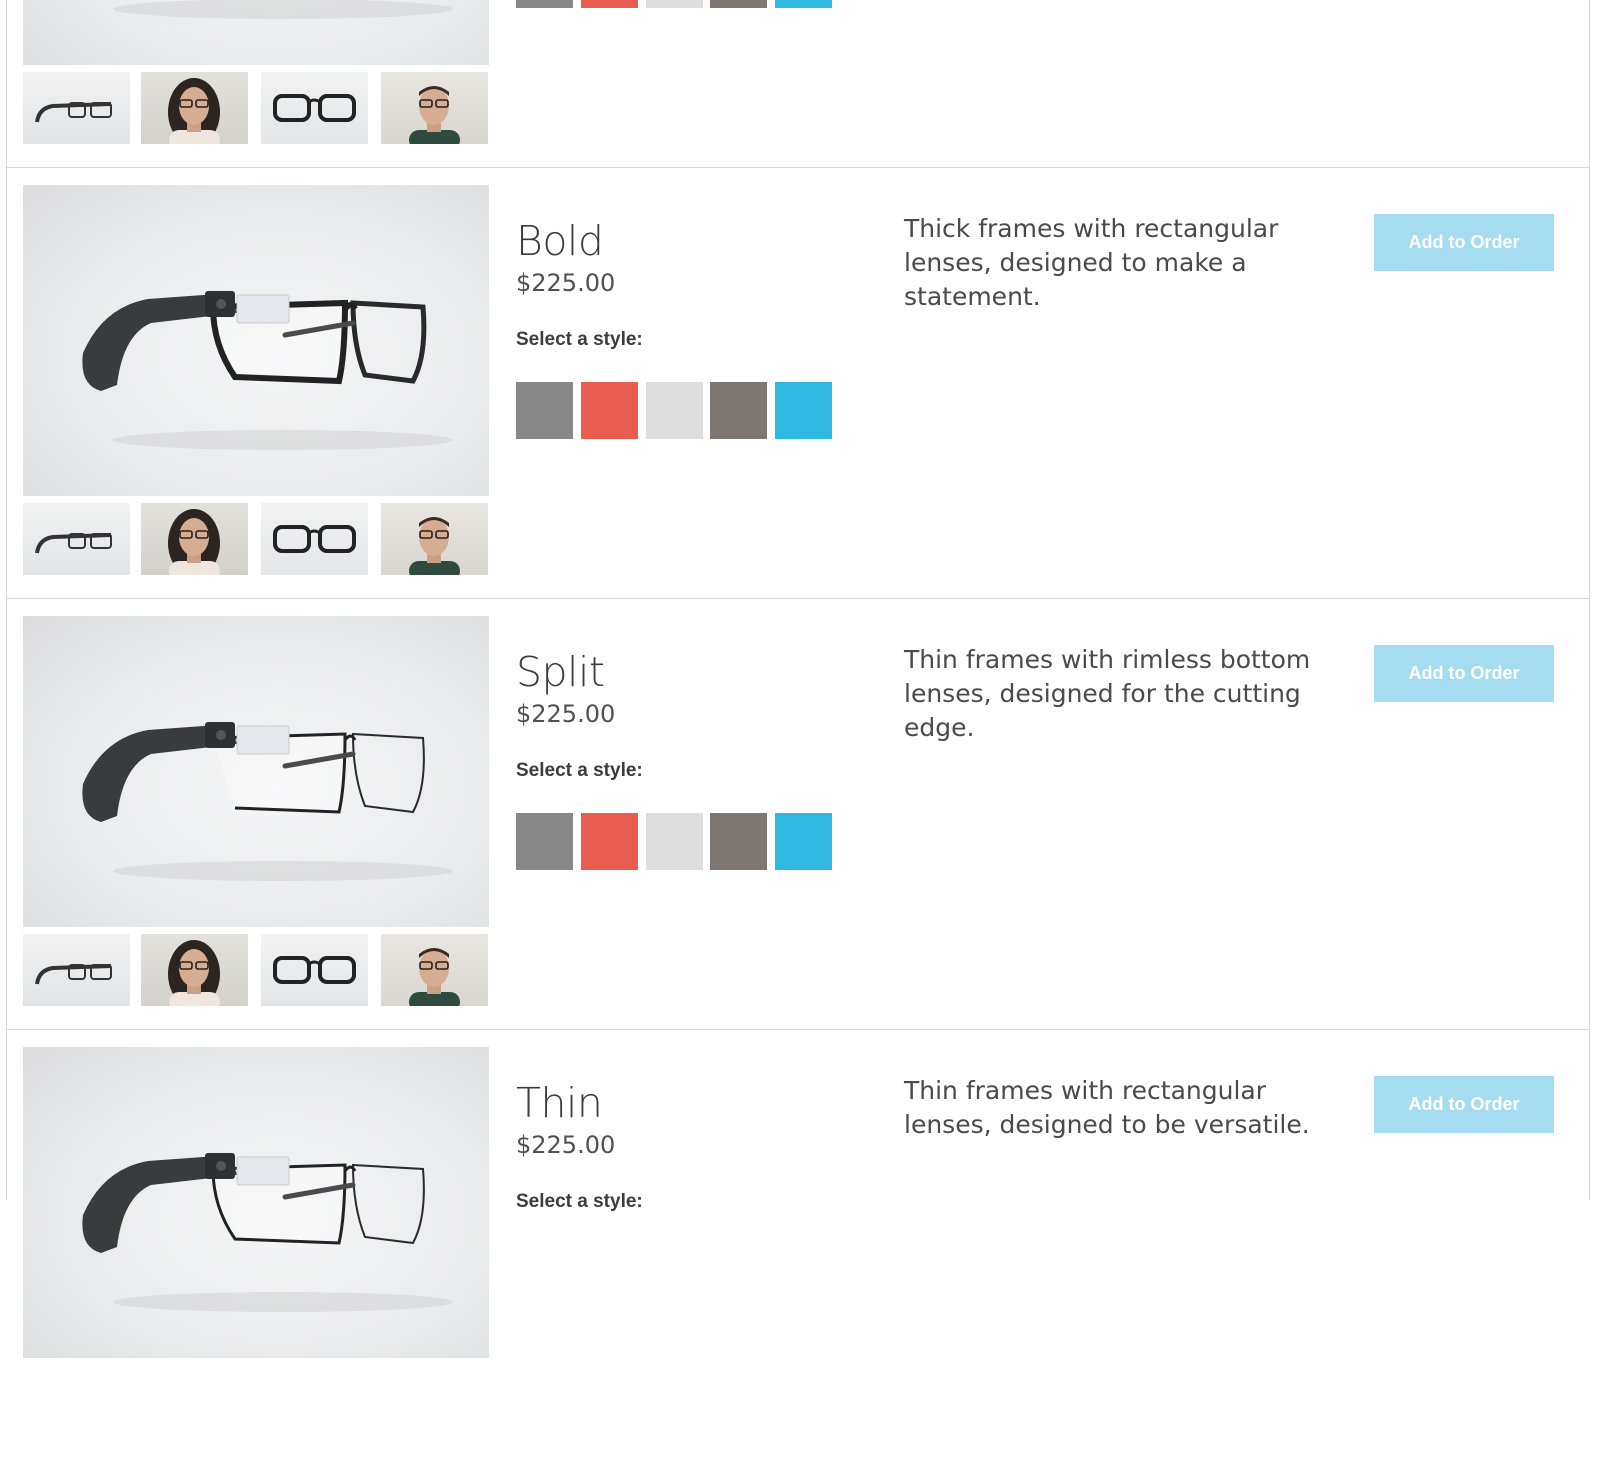 This screenshot has height=1477, width=1600. Describe the element at coordinates (798, 92) in the screenshot. I see `product-card-partial` at that location.